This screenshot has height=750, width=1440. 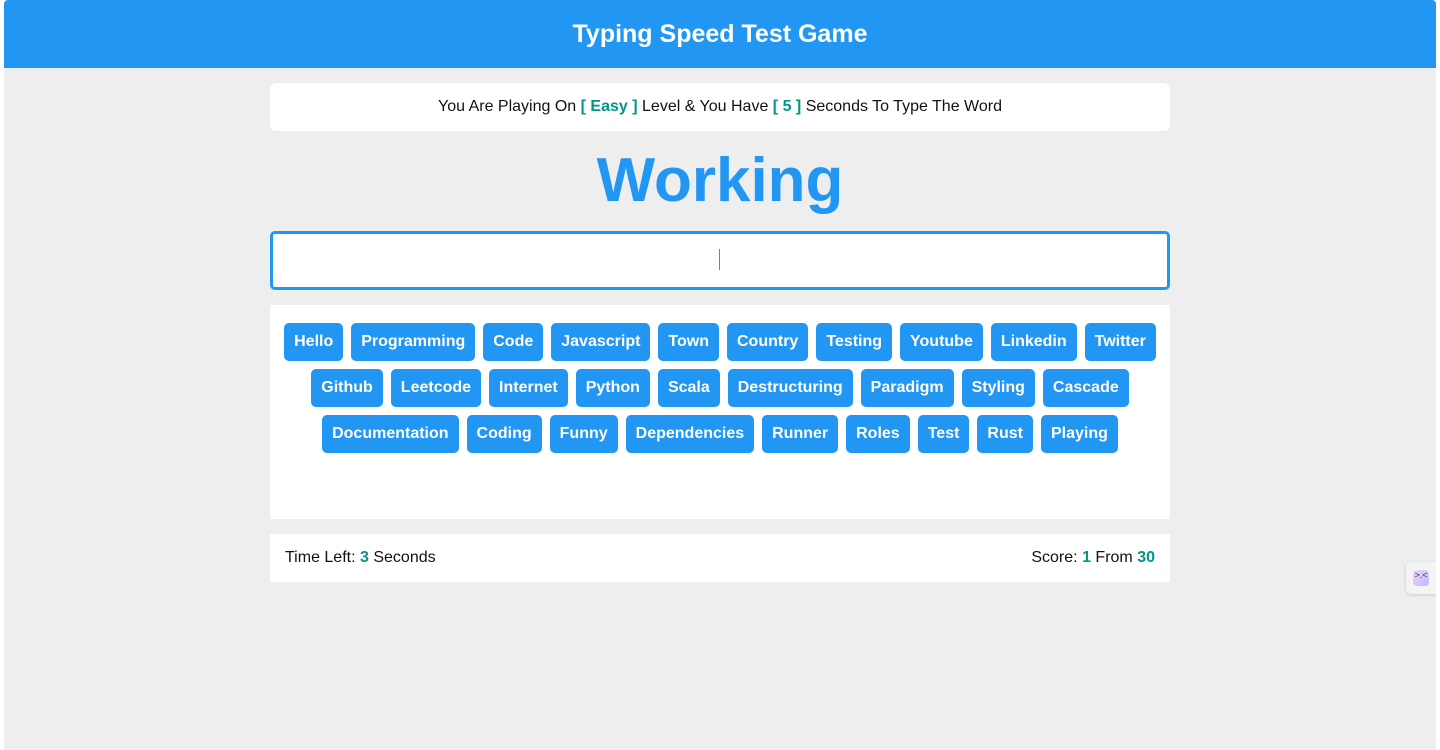 I want to click on word-chip: Scala, so click(x=688, y=388).